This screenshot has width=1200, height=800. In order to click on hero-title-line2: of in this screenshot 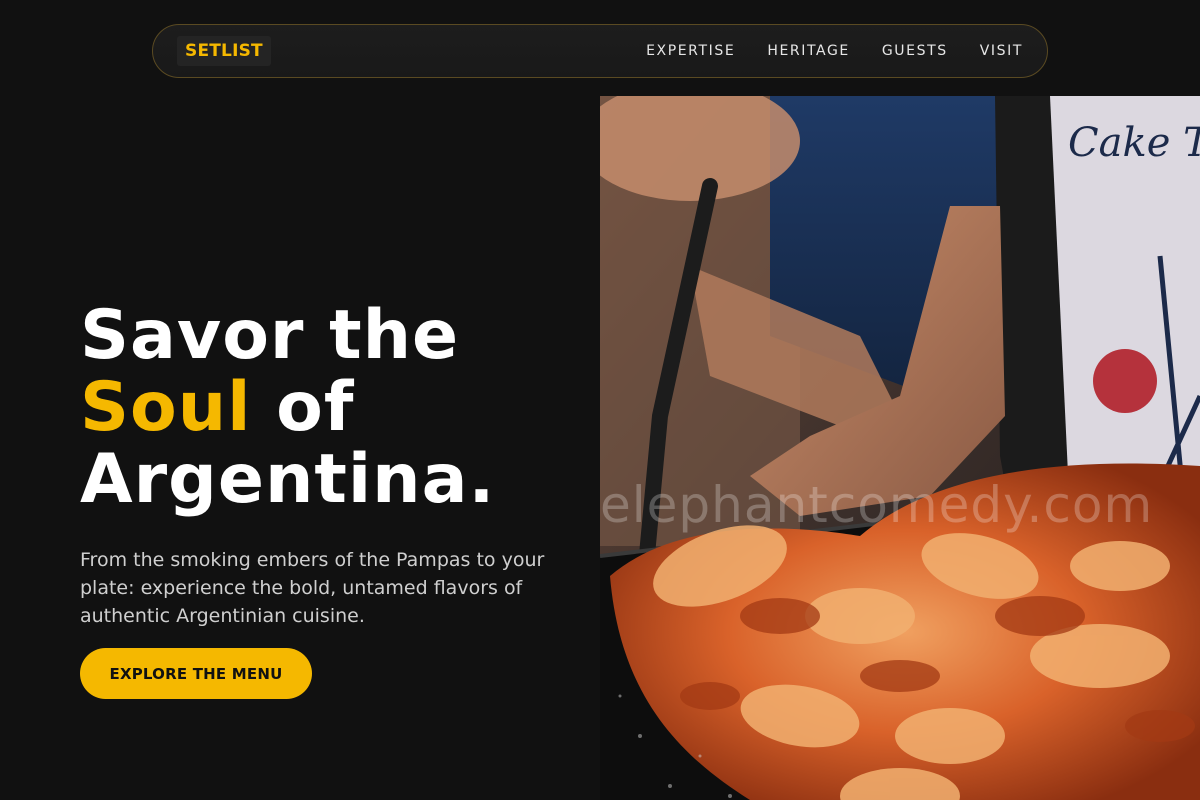, I will do `click(303, 407)`.